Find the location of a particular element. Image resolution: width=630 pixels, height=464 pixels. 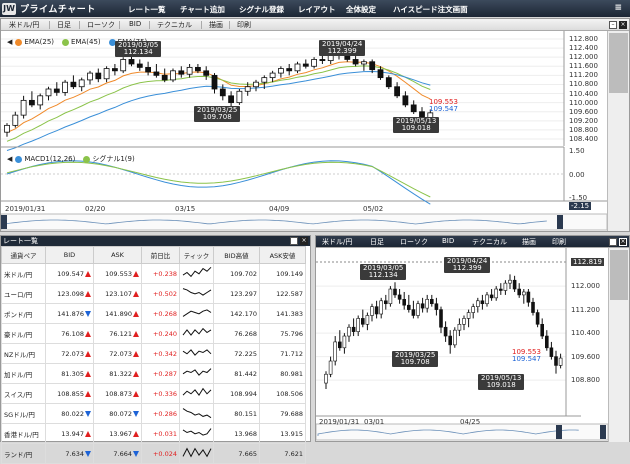

ask-low-cell: 79.688 is located at coordinates (282, 413).